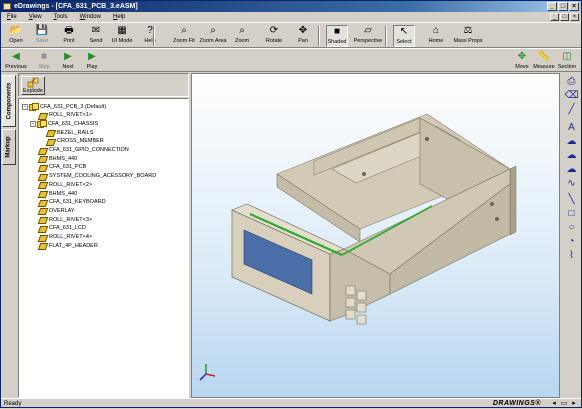 Image resolution: width=582 pixels, height=409 pixels. I want to click on stamp-icon: ⎙, so click(571, 81).